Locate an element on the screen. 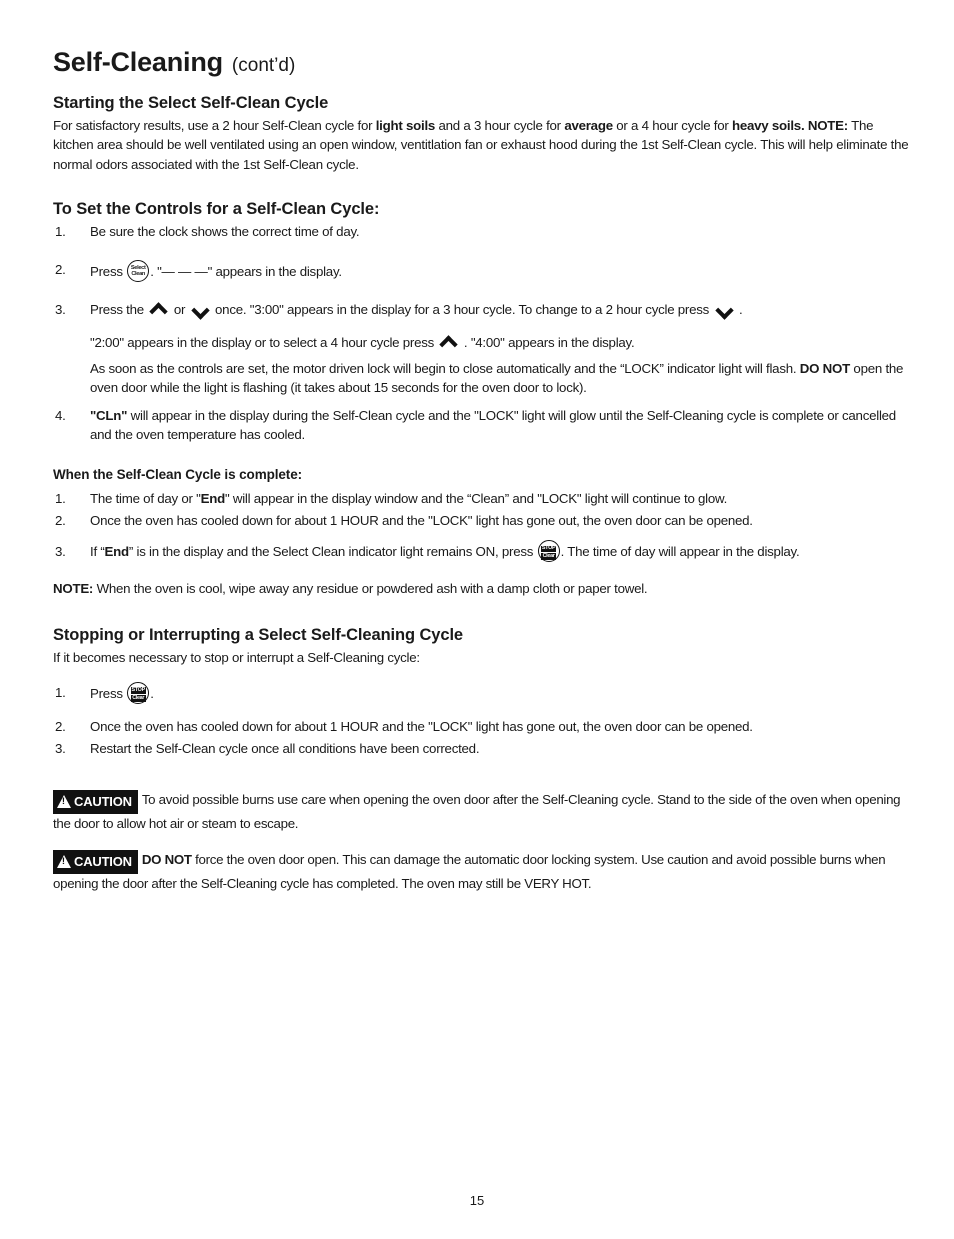  caution-text-bold-lead: DO NOT is located at coordinates (166, 860).